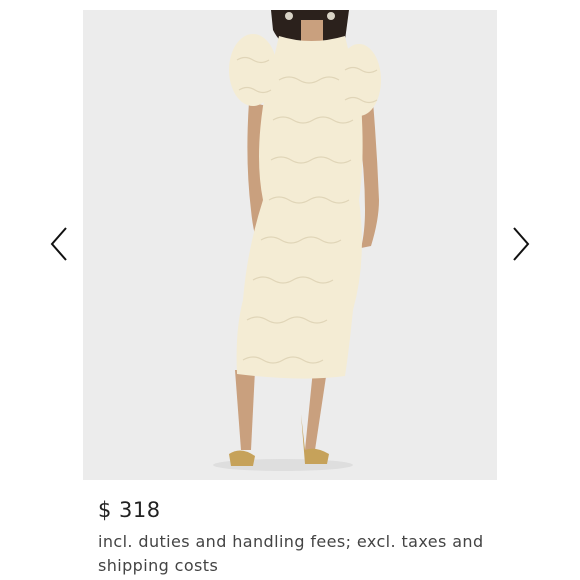  I want to click on earring-right, so click(331, 16).